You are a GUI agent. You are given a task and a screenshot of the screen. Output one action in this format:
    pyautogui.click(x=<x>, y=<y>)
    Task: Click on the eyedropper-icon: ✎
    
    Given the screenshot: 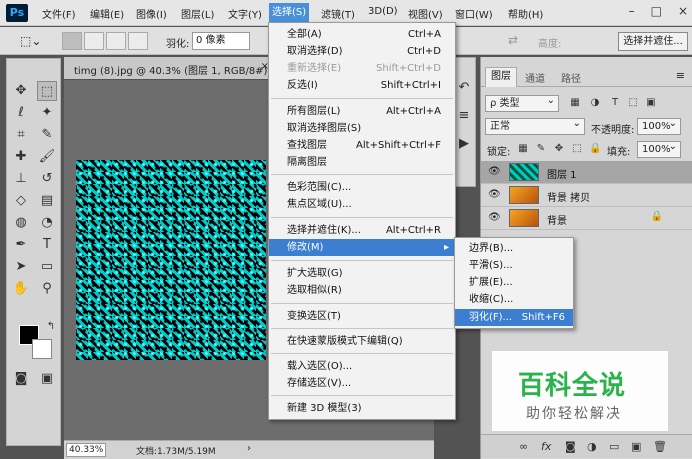 What is the action you would take?
    pyautogui.click(x=47, y=135)
    